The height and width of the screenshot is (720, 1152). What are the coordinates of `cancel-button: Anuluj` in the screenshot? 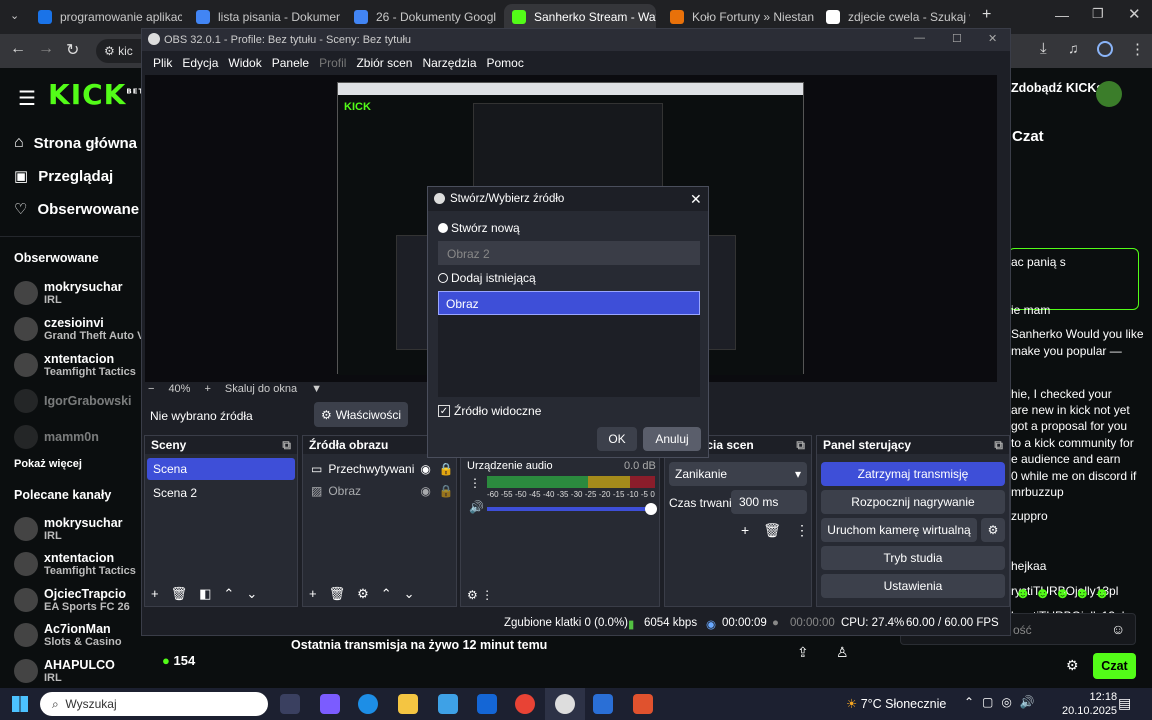 It's located at (672, 439).